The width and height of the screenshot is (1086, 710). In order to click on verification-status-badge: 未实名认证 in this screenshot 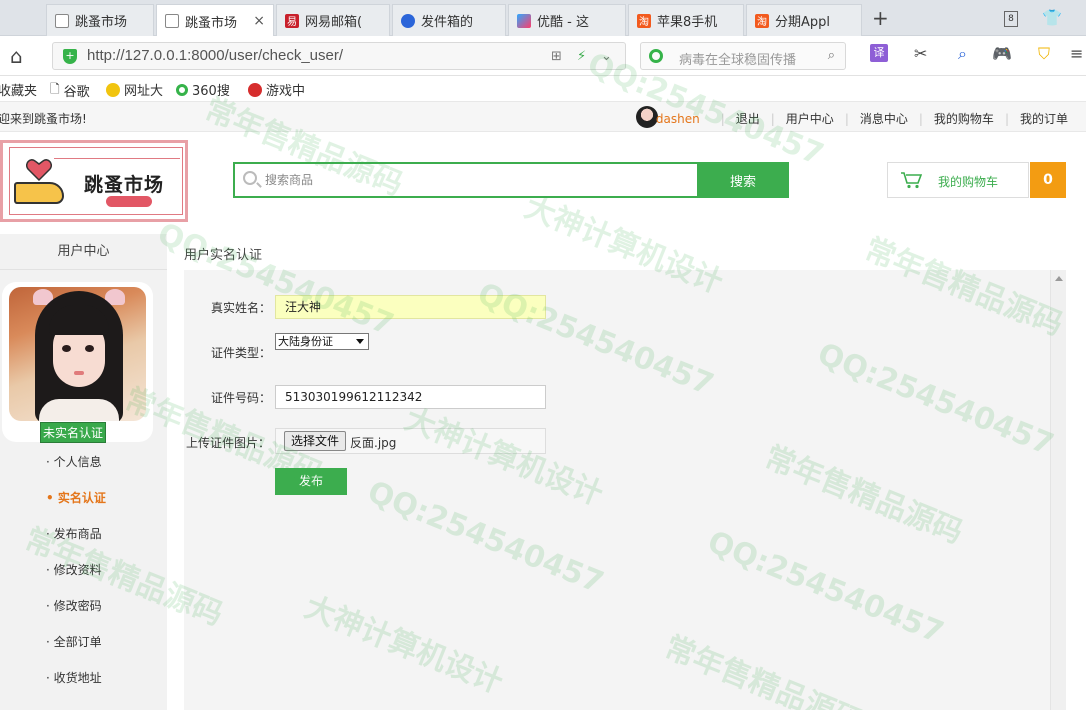, I will do `click(73, 432)`.